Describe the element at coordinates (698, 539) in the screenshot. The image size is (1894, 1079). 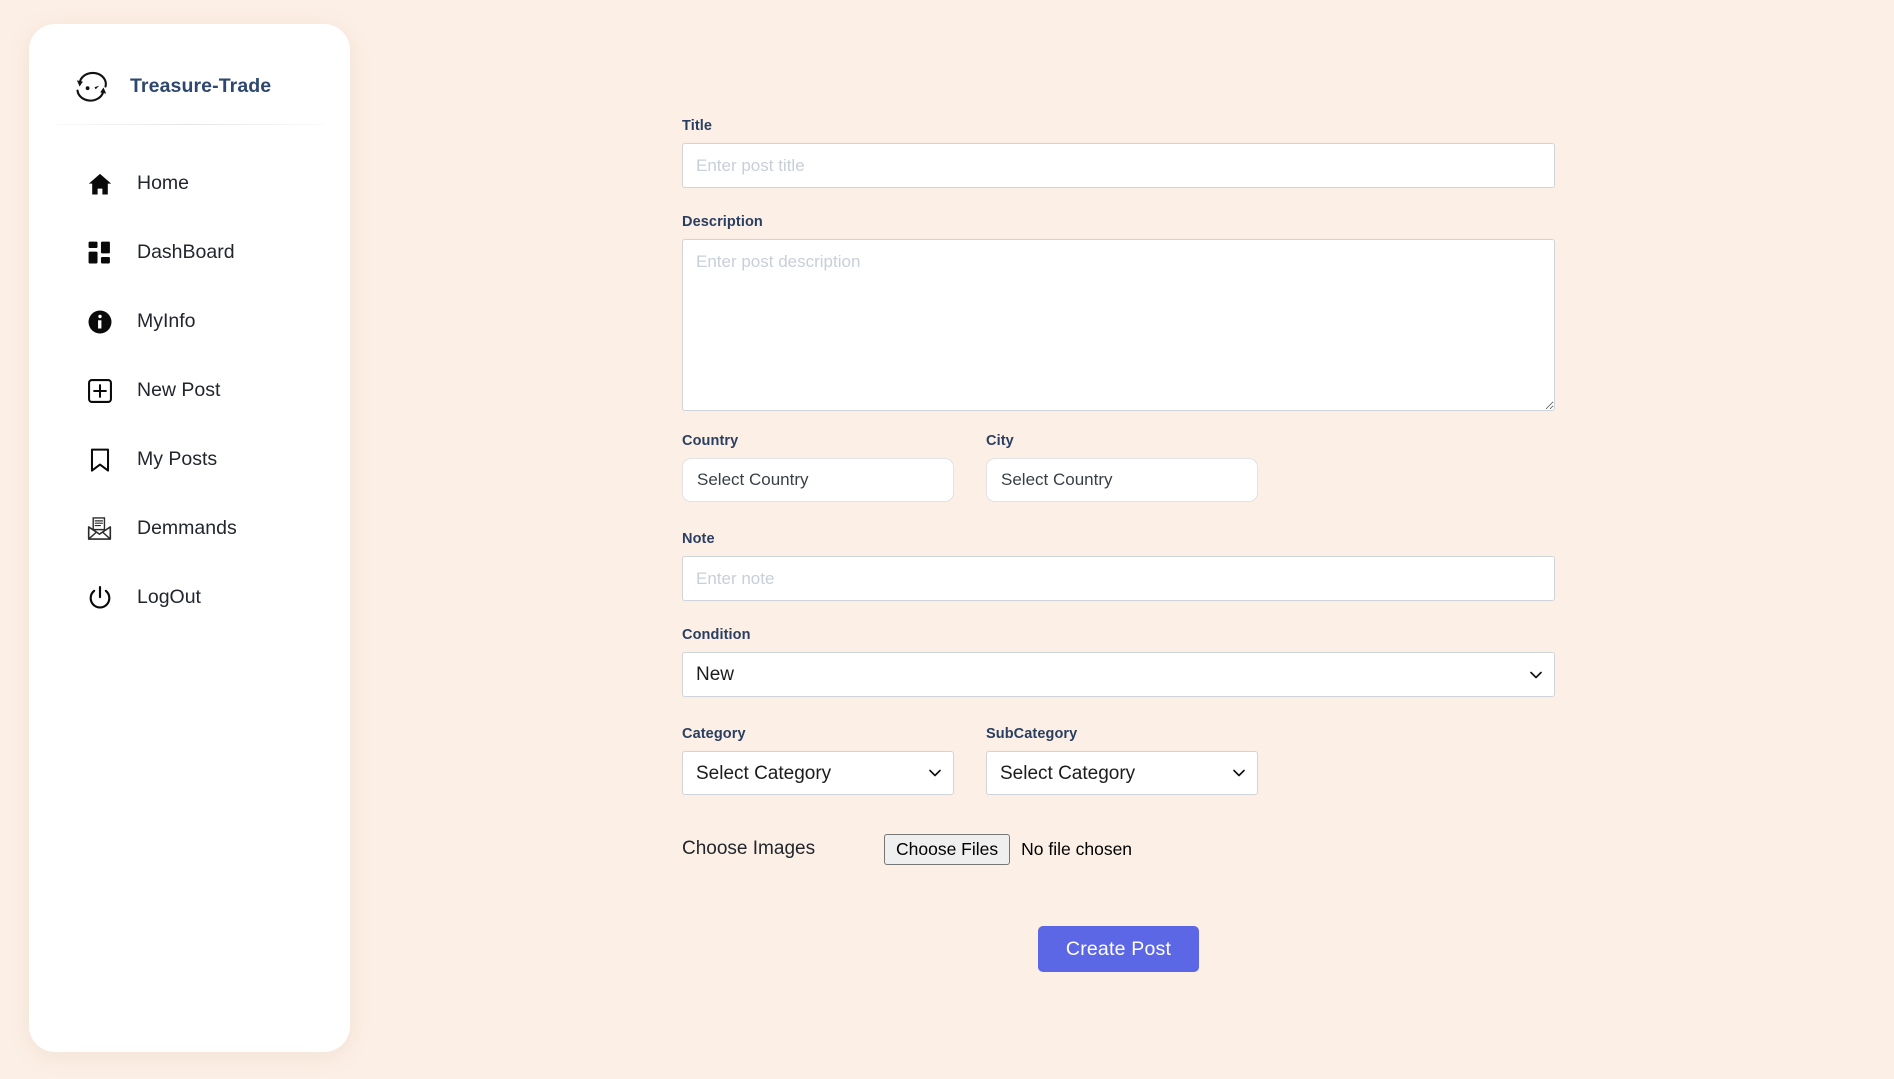
I see `note-label: Note` at that location.